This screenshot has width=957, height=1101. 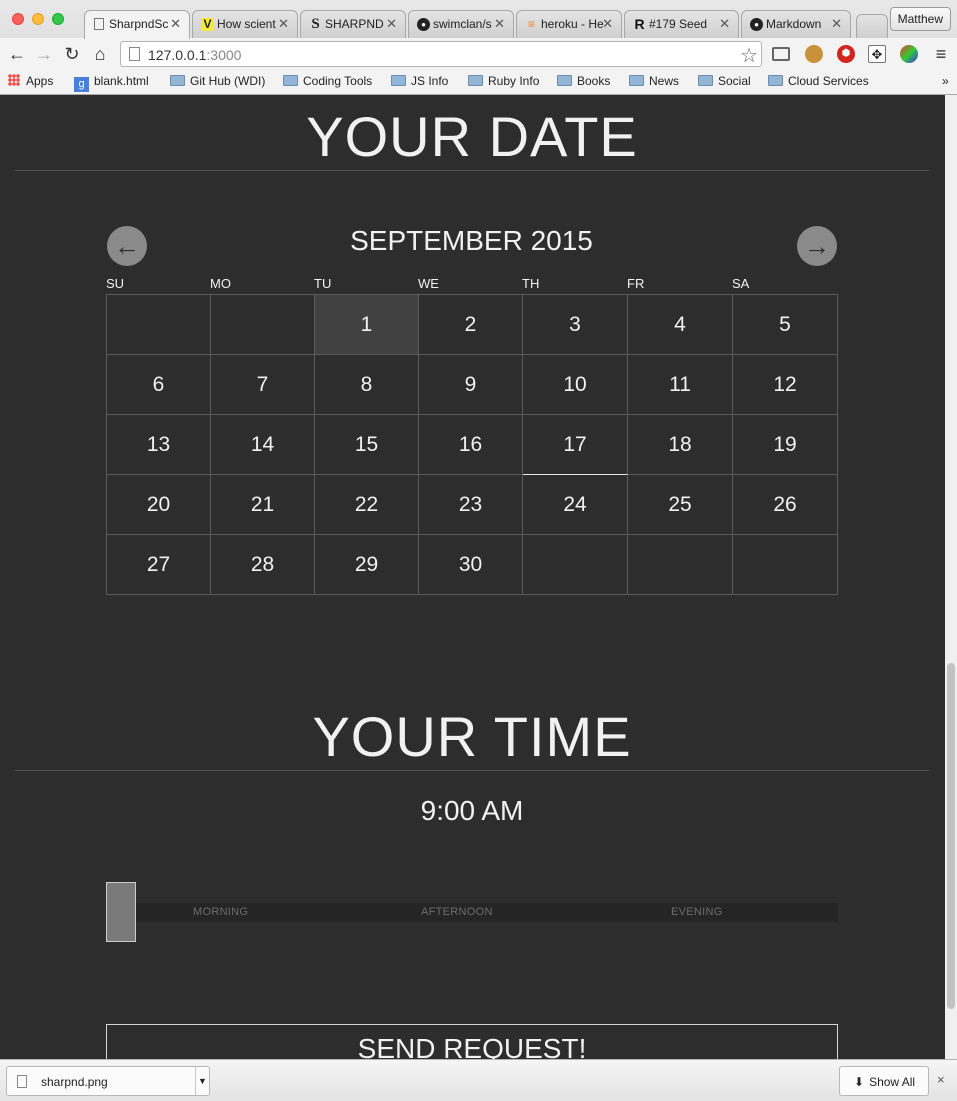 I want to click on calendar-day: 15, so click(x=367, y=445).